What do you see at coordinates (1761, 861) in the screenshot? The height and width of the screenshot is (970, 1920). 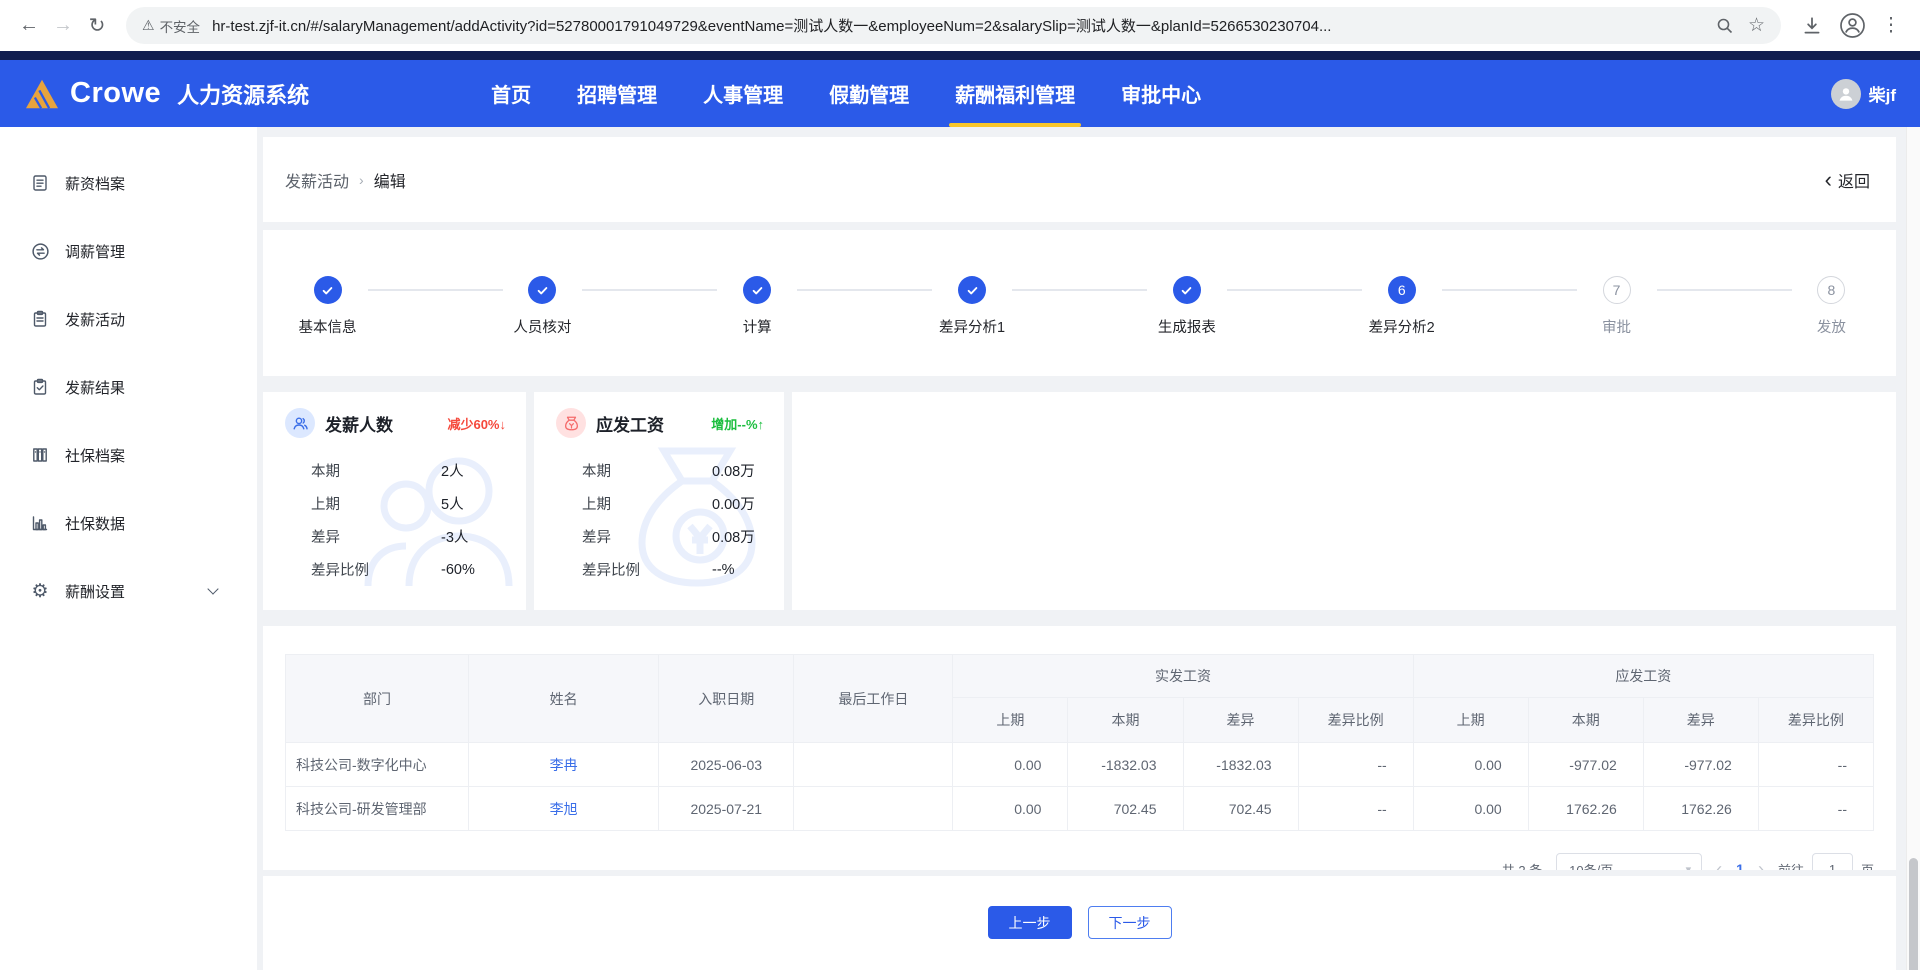 I see `next-page-button: ›` at bounding box center [1761, 861].